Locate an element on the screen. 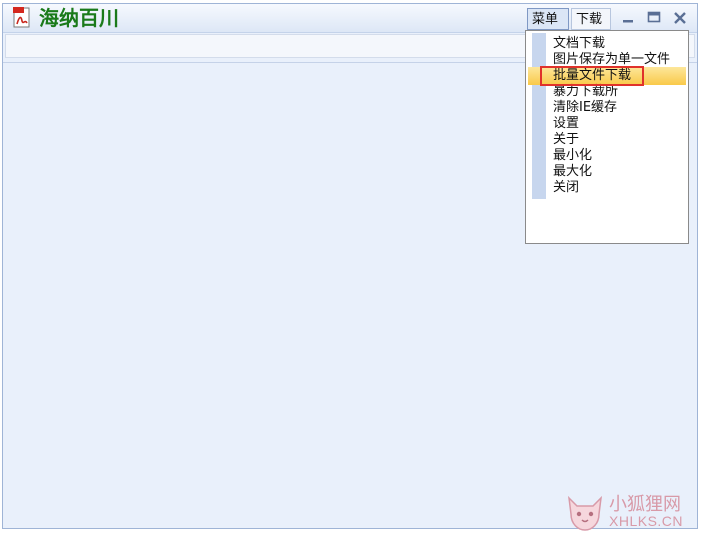 This screenshot has width=701, height=538. highlight-annotation-box is located at coordinates (592, 76).